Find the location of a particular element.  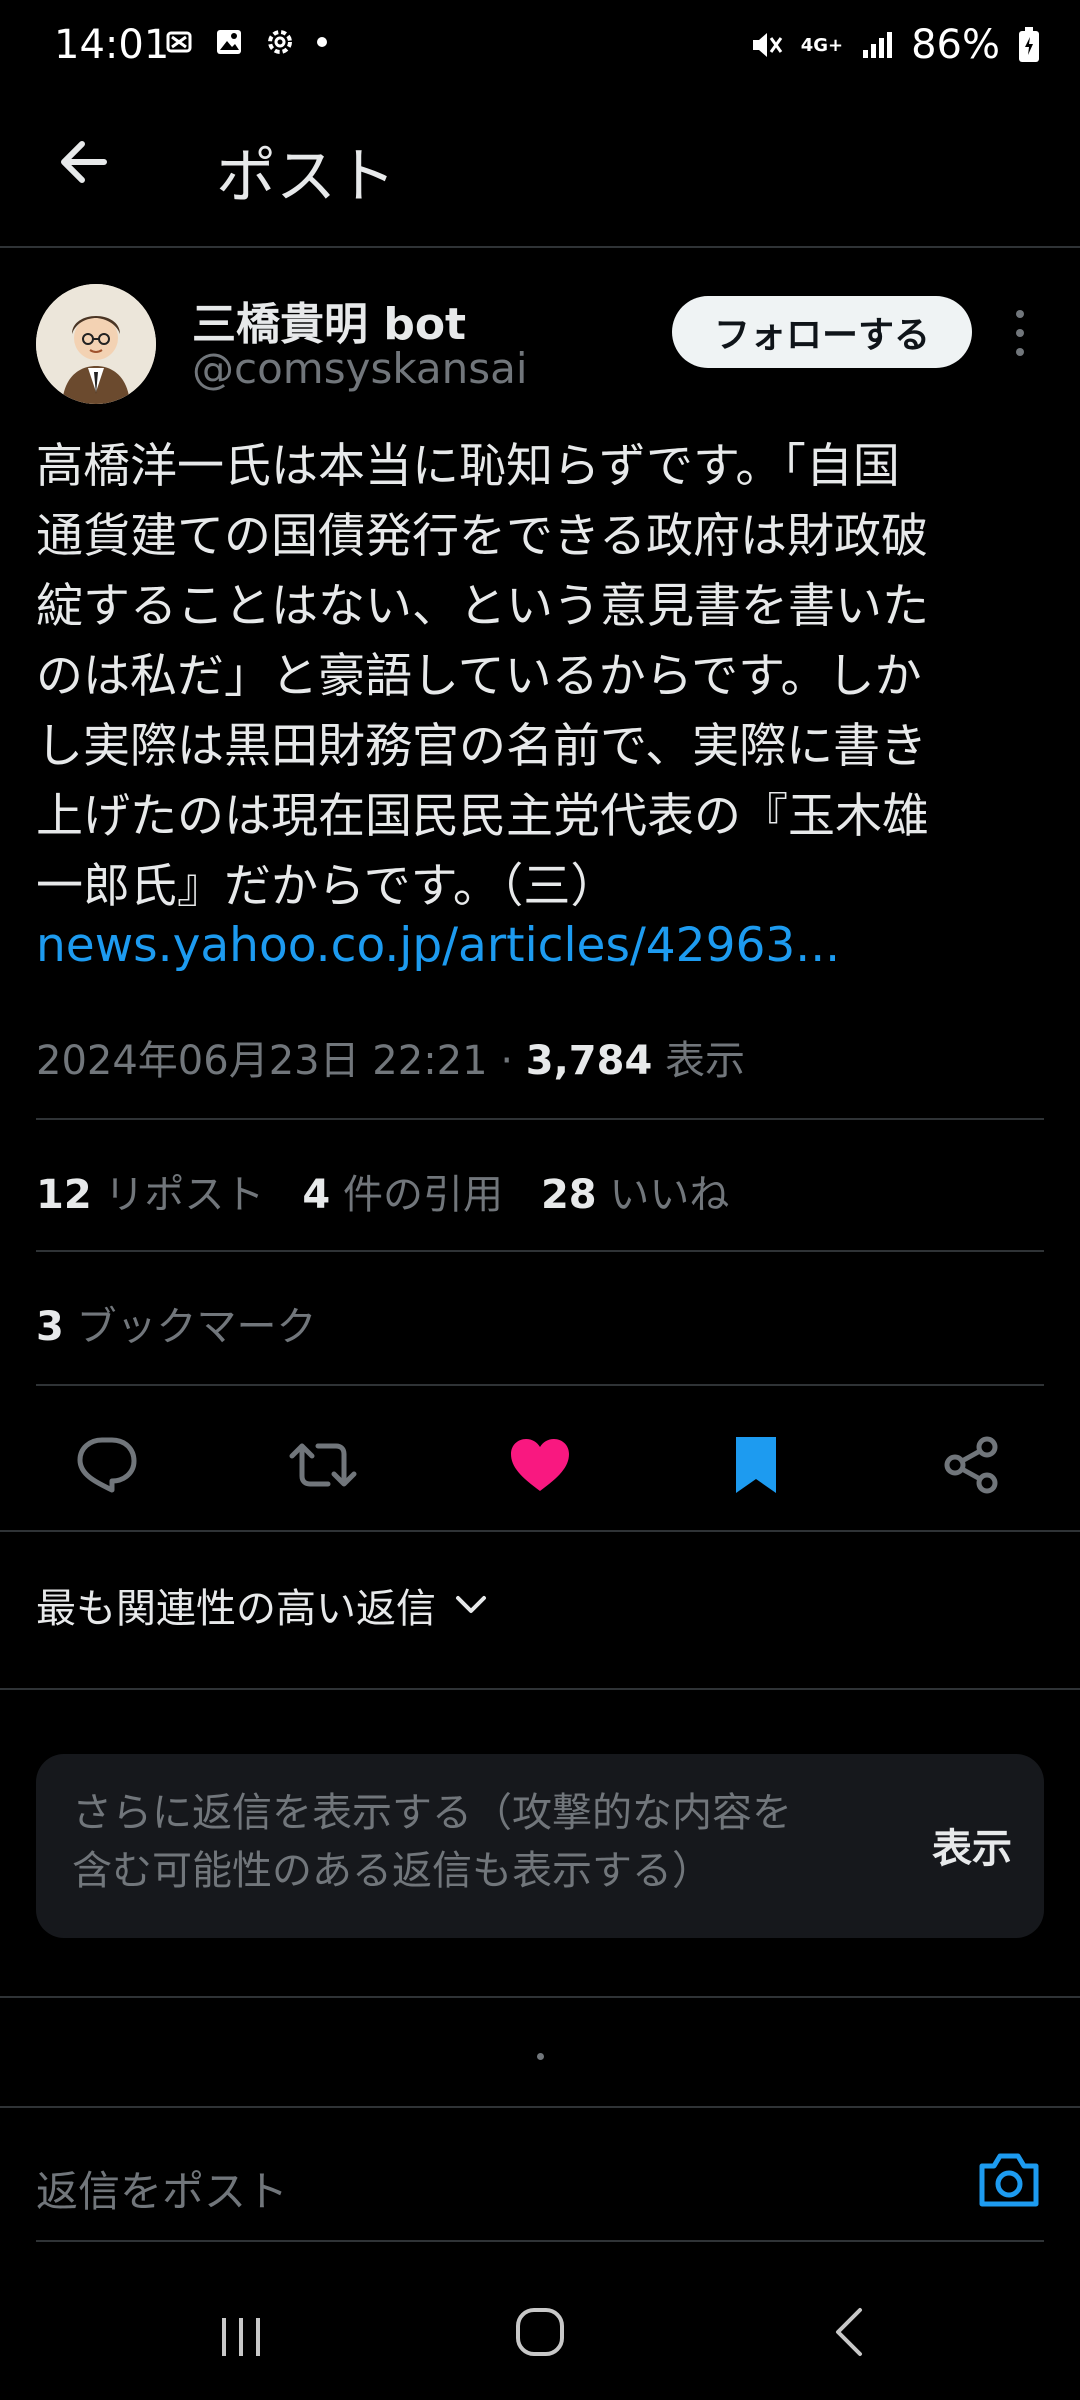

more-replies-card: さらに返信を表示する（攻撃的な内容を 含む可能性のある返信も表示する） 表示 is located at coordinates (540, 1846).